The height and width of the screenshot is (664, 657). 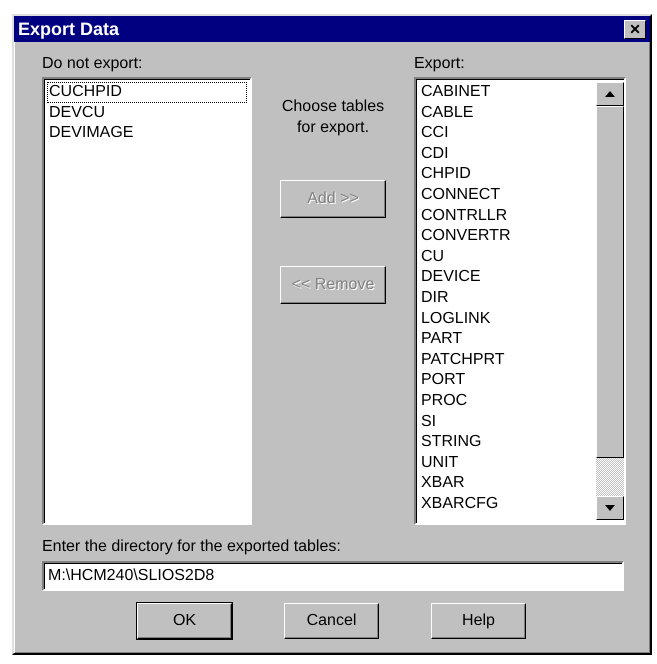 I want to click on scroll-up-icon, so click(x=610, y=94).